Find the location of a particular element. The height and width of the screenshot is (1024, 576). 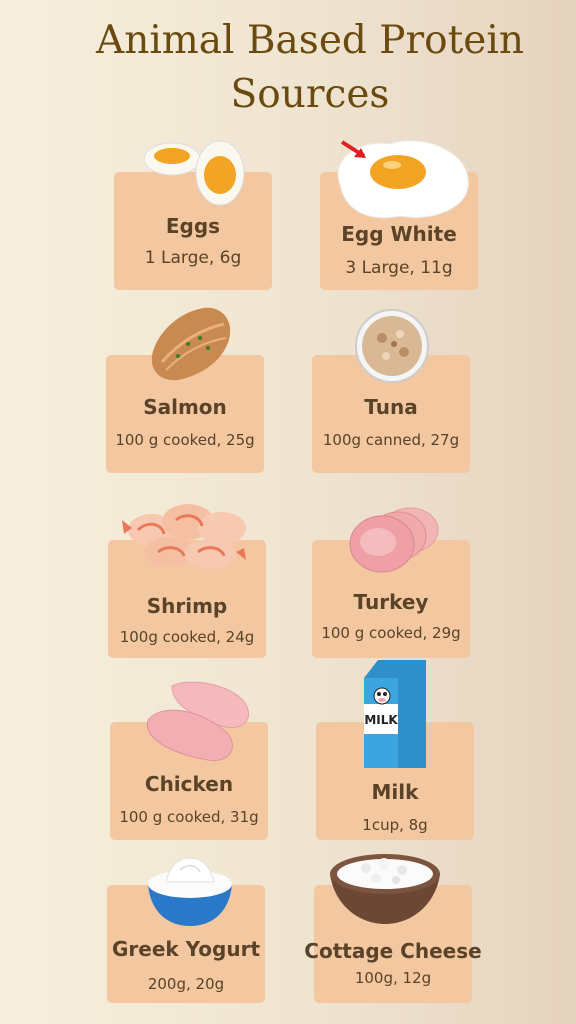

milk-carton-icon: MILK is located at coordinates (395, 714).